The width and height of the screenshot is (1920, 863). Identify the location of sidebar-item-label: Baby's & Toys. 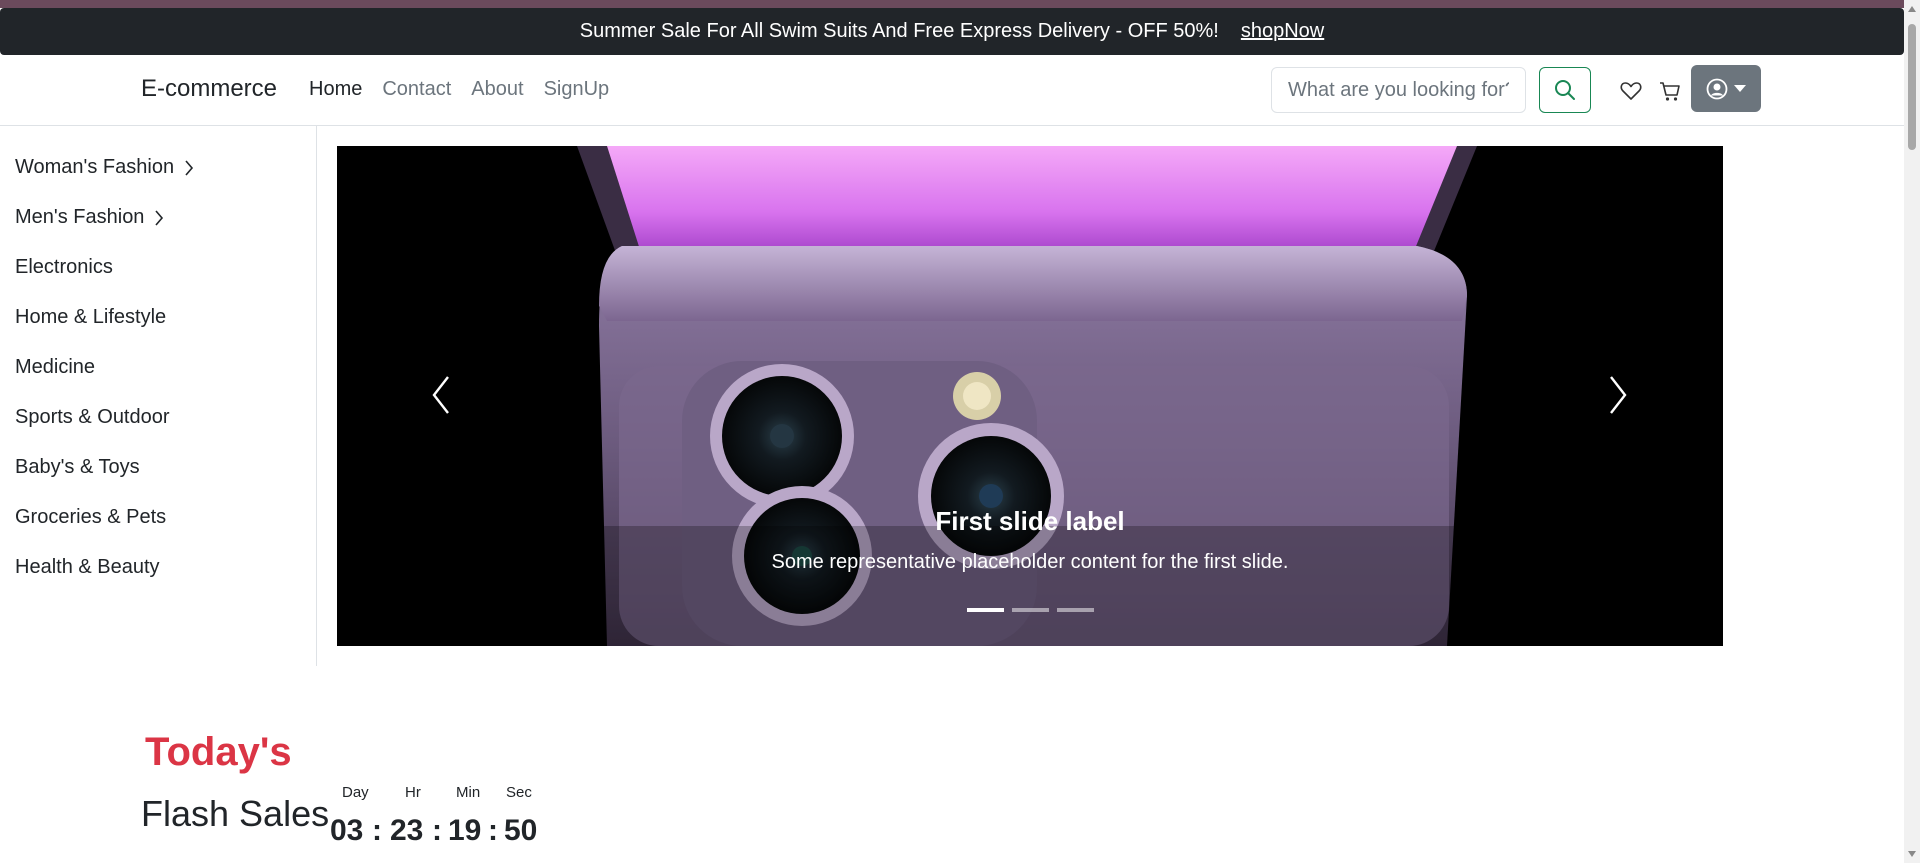
(77, 467).